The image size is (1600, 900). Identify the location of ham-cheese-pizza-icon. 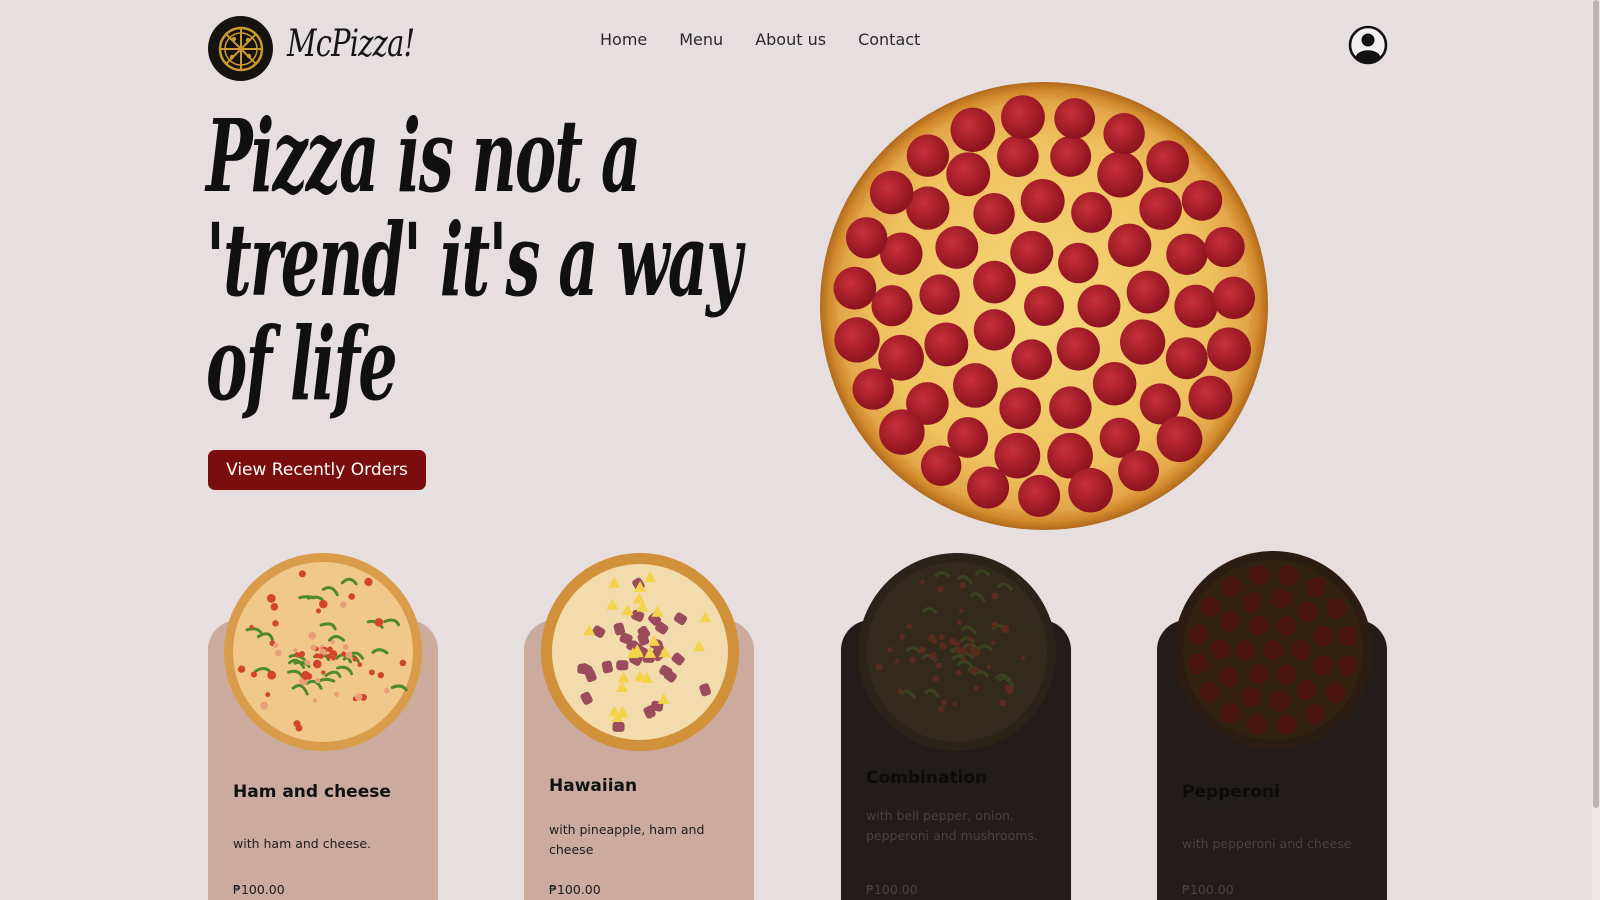
(323, 652).